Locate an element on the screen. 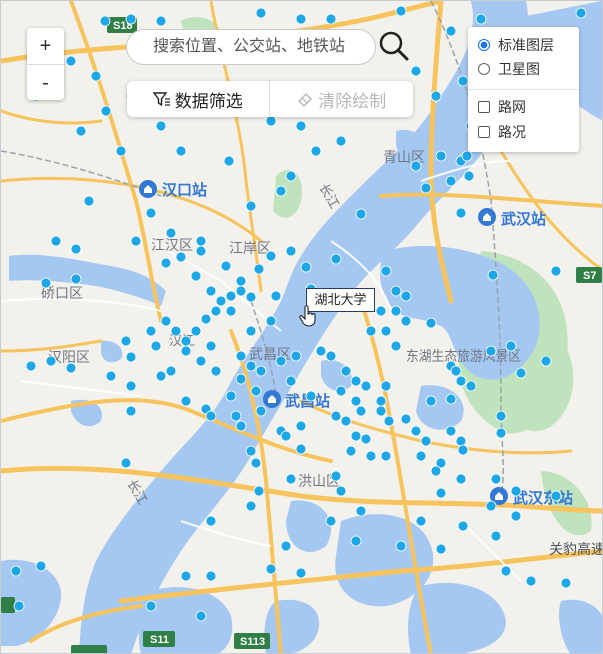  label-wuhan-station: 武汉站 is located at coordinates (523, 219).